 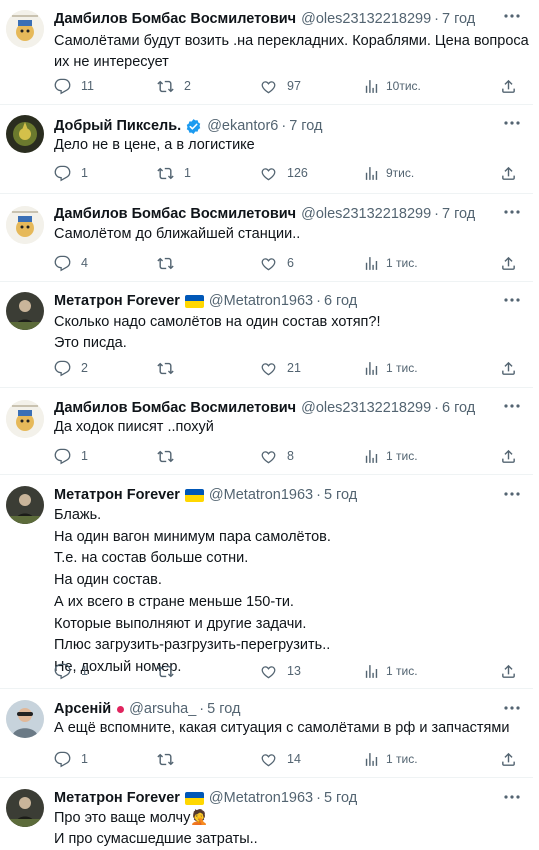 I want to click on reply-button: 2, so click(x=71, y=368).